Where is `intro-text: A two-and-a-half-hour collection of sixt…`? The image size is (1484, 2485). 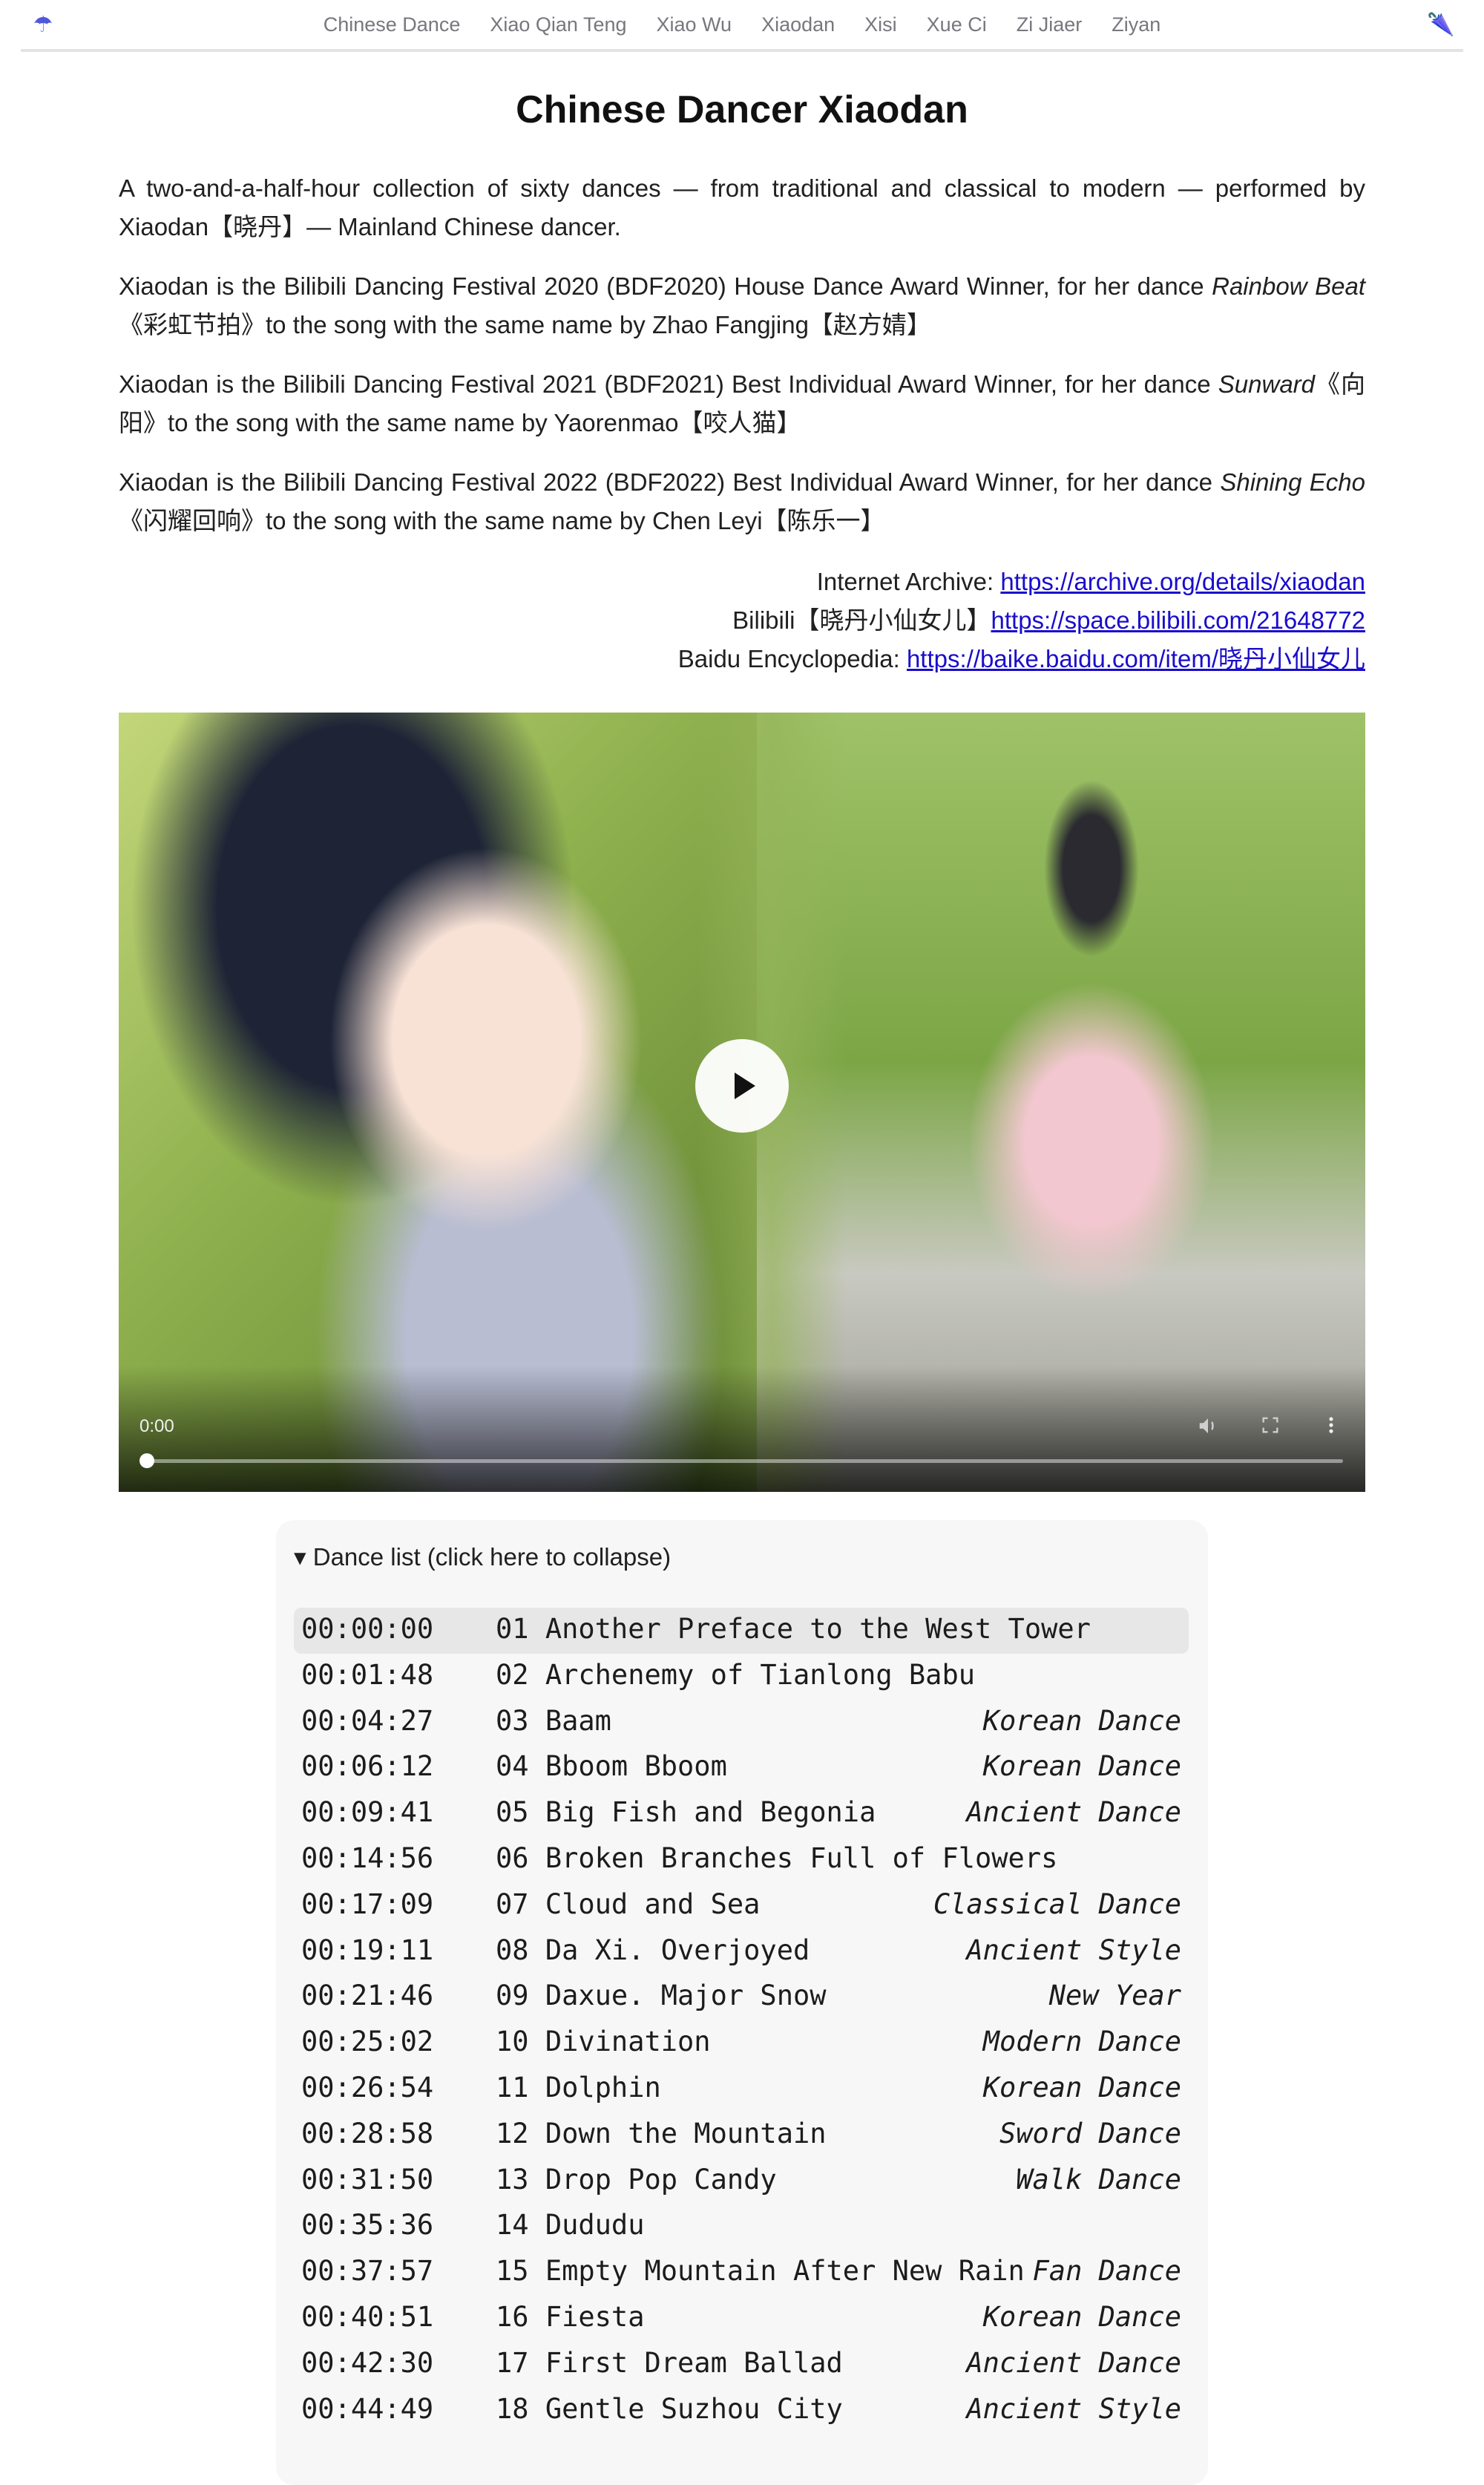 intro-text: A two-and-a-half-hour collection of sixt… is located at coordinates (742, 365).